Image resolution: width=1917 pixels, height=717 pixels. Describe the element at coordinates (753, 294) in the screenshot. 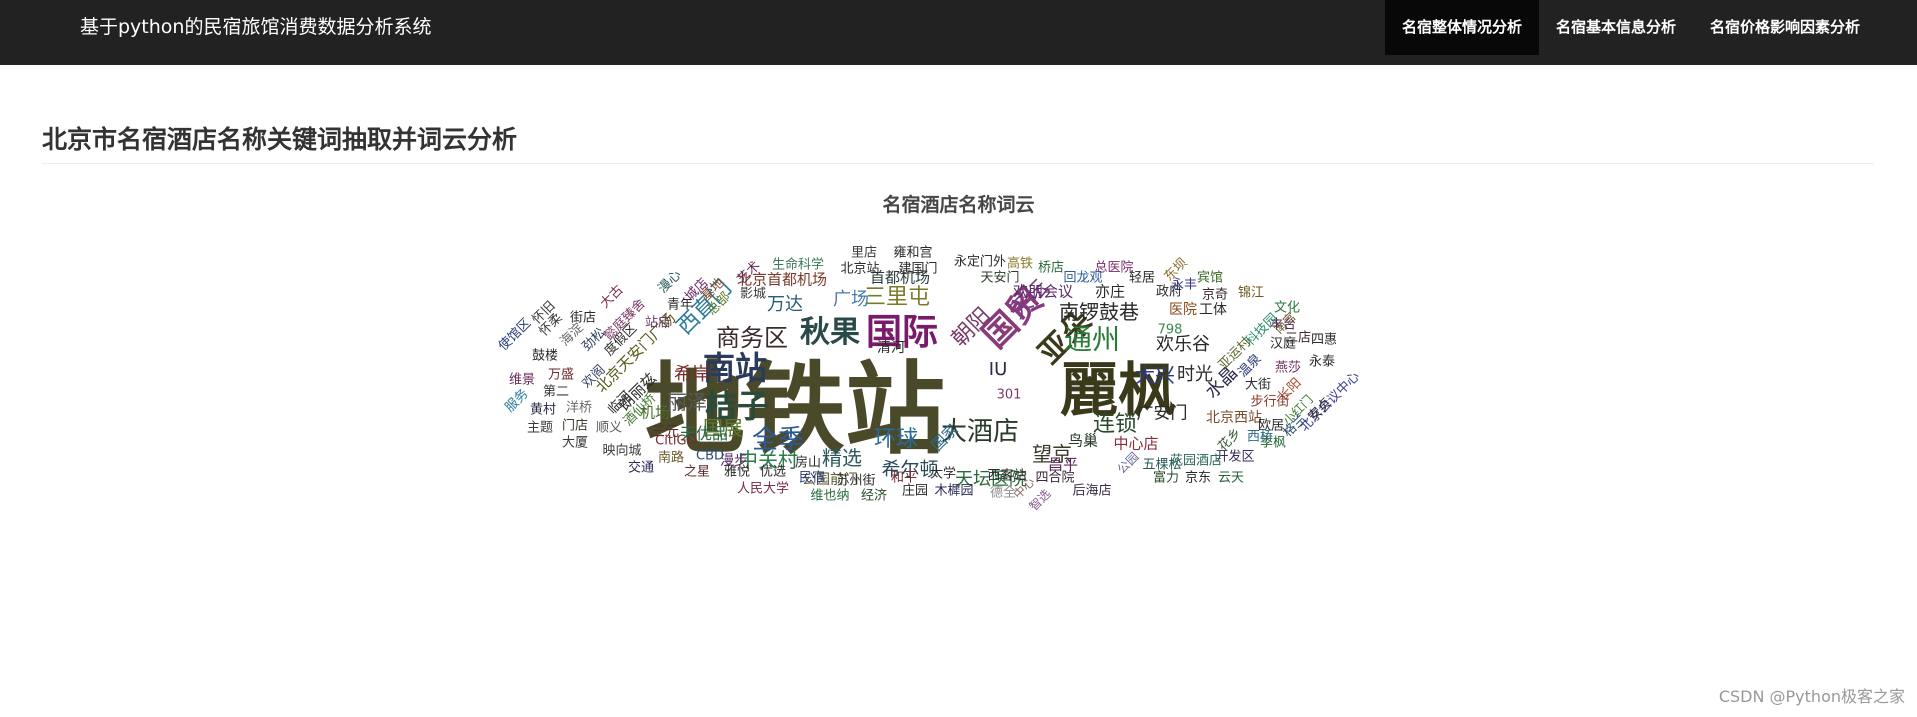

I see `word-cloud-term: 影城` at that location.